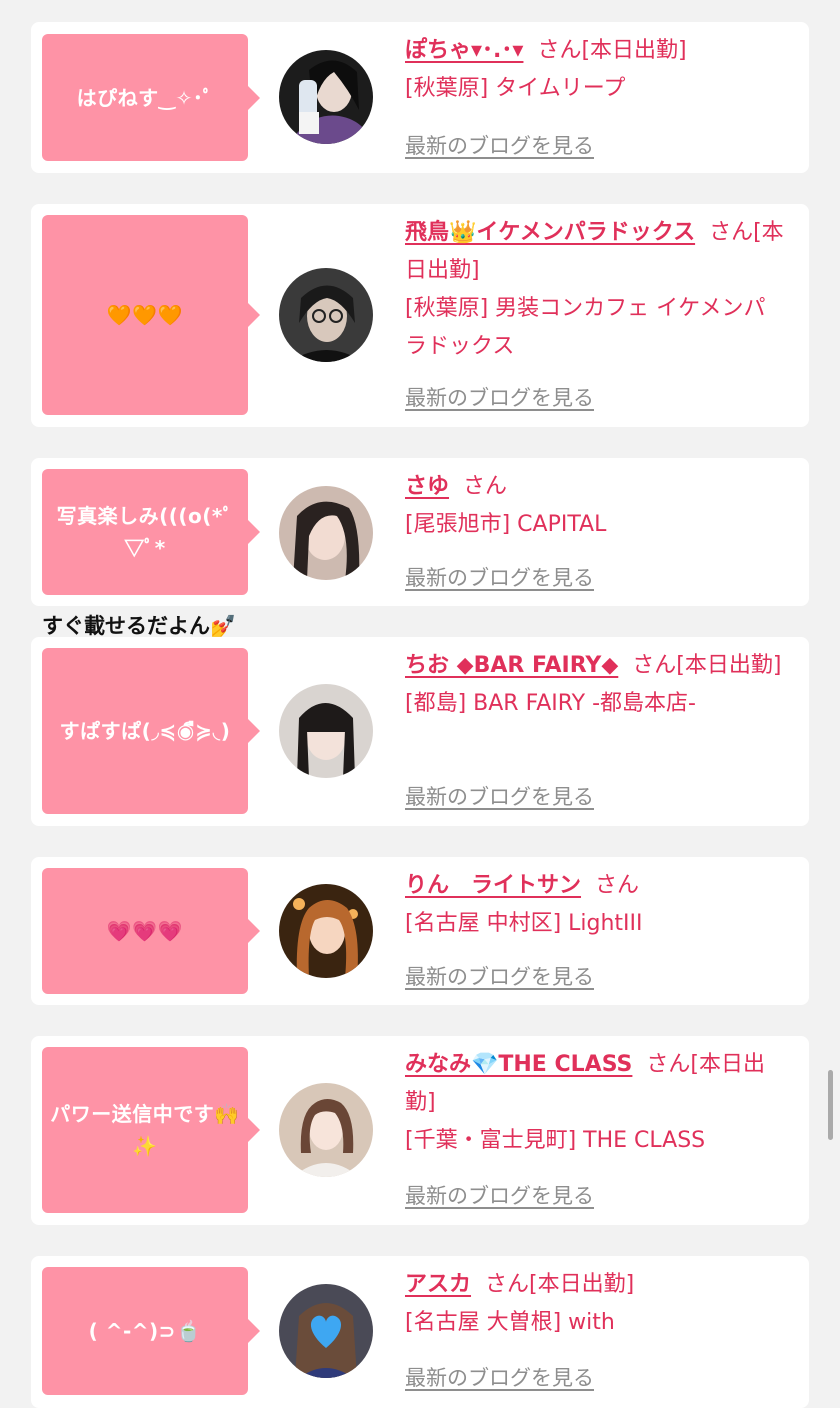 The width and height of the screenshot is (840, 1408). What do you see at coordinates (524, 923) in the screenshot?
I see `shop-label: [名古屋 中村区] LightIII` at bounding box center [524, 923].